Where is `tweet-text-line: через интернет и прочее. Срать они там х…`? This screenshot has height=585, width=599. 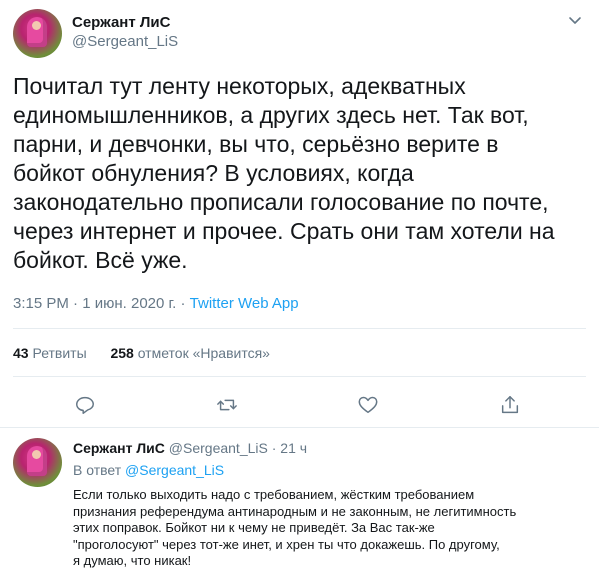 tweet-text-line: через интернет и прочее. Срать они там х… is located at coordinates (284, 231).